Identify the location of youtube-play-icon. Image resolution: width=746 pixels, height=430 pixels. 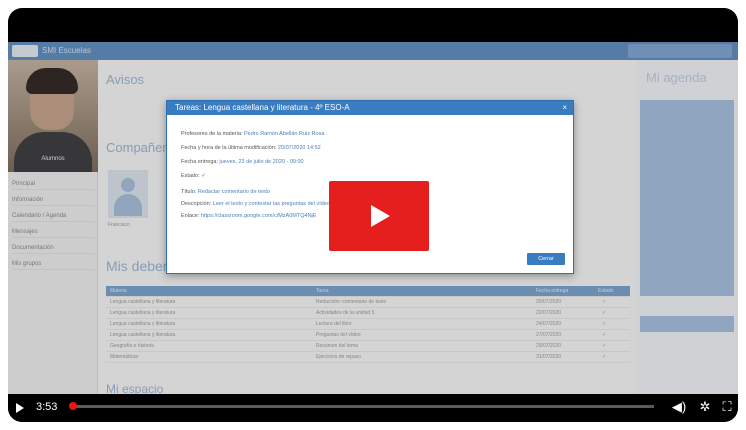
(379, 216).